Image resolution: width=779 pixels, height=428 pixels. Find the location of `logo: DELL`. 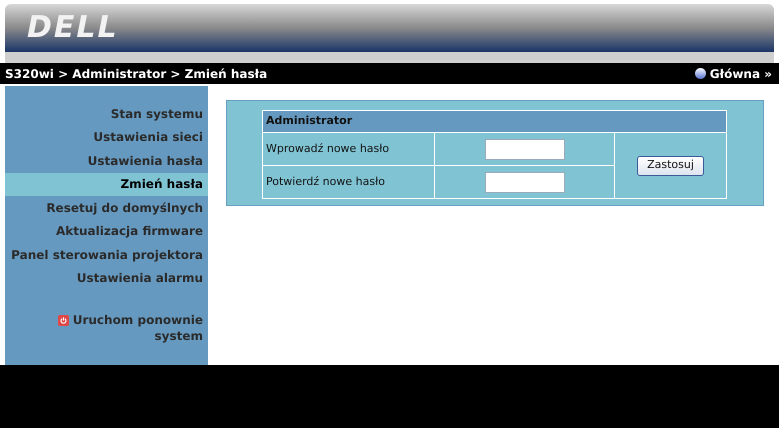

logo: DELL is located at coordinates (73, 28).